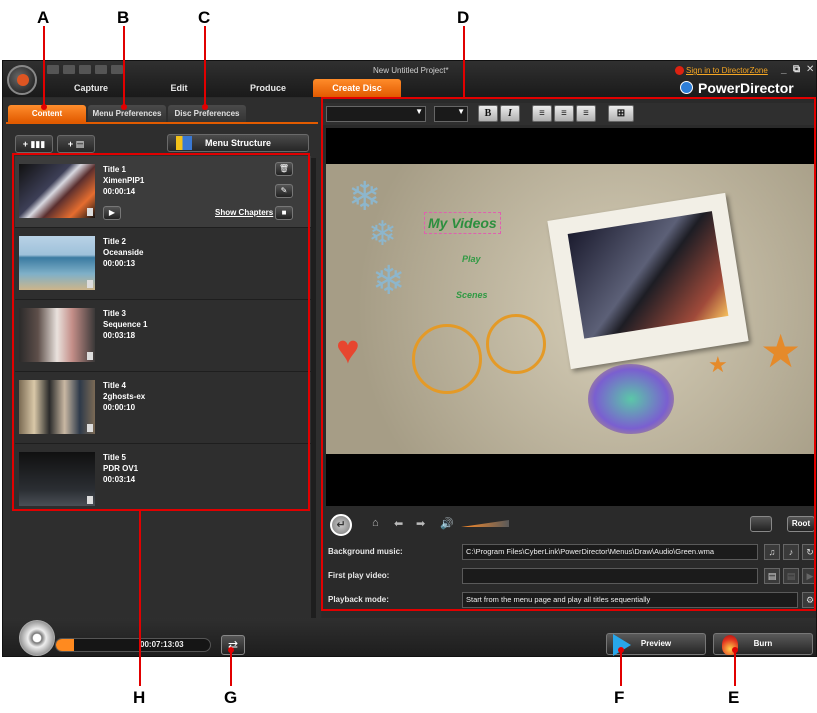  Describe the element at coordinates (101, 69) in the screenshot. I see `delete-icon` at that location.